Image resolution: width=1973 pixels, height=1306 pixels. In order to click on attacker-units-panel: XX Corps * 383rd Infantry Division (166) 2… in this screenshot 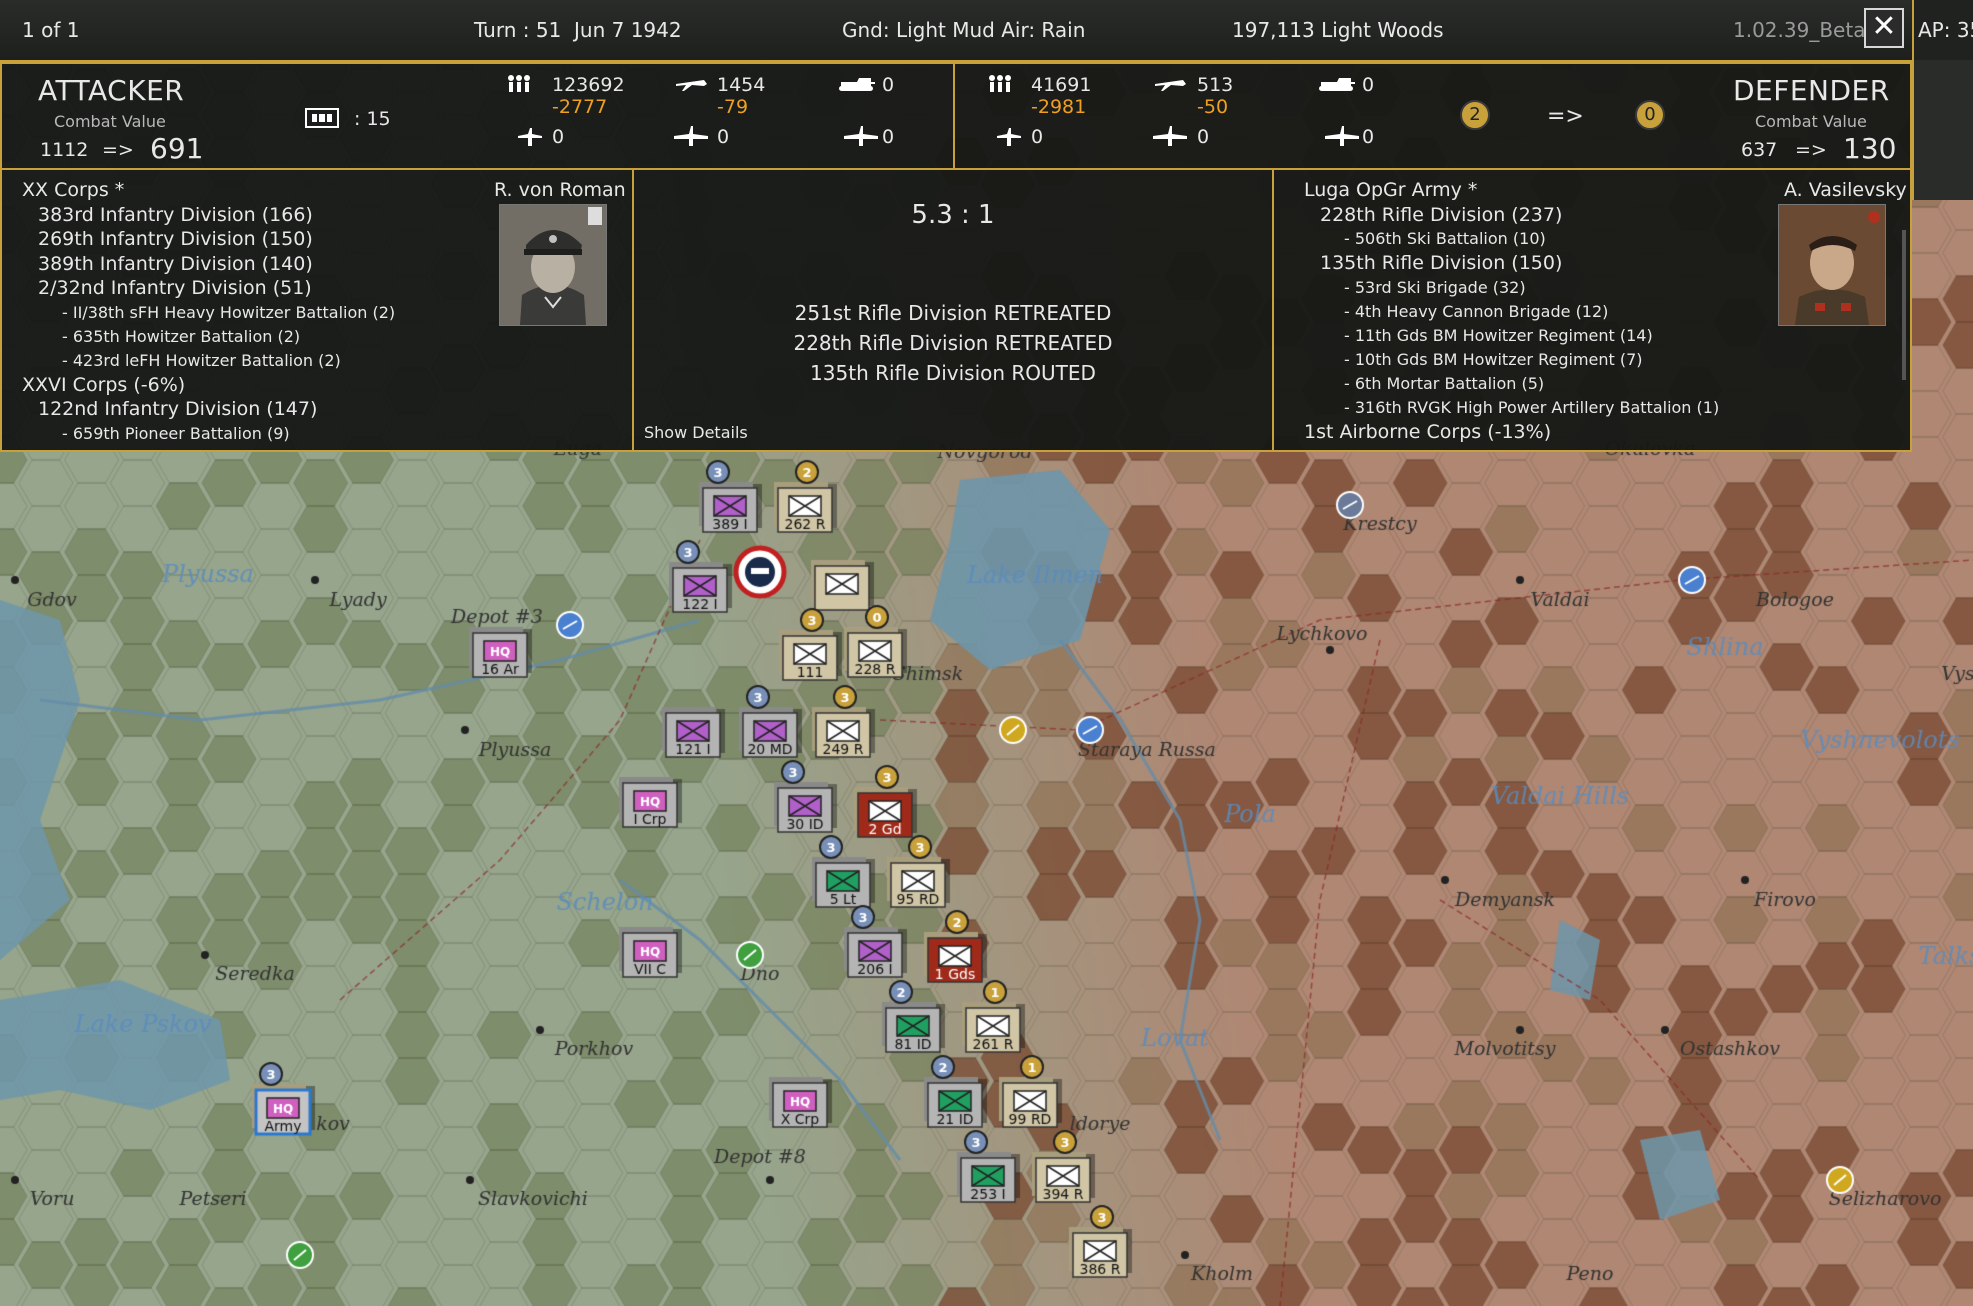, I will do `click(317, 310)`.